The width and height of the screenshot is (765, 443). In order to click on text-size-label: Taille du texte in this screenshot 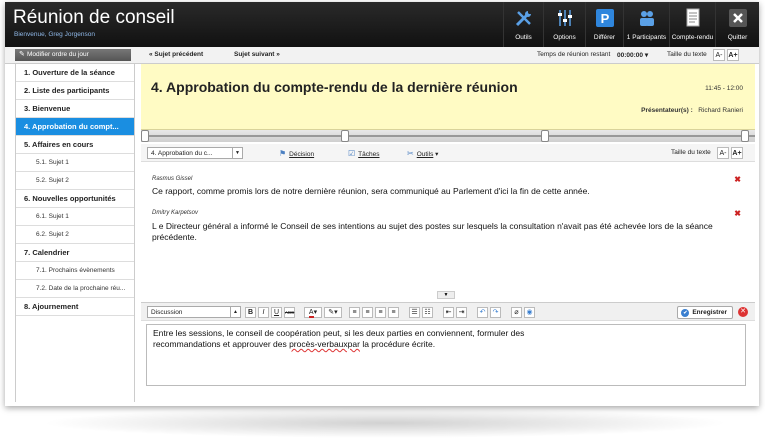, I will do `click(687, 54)`.